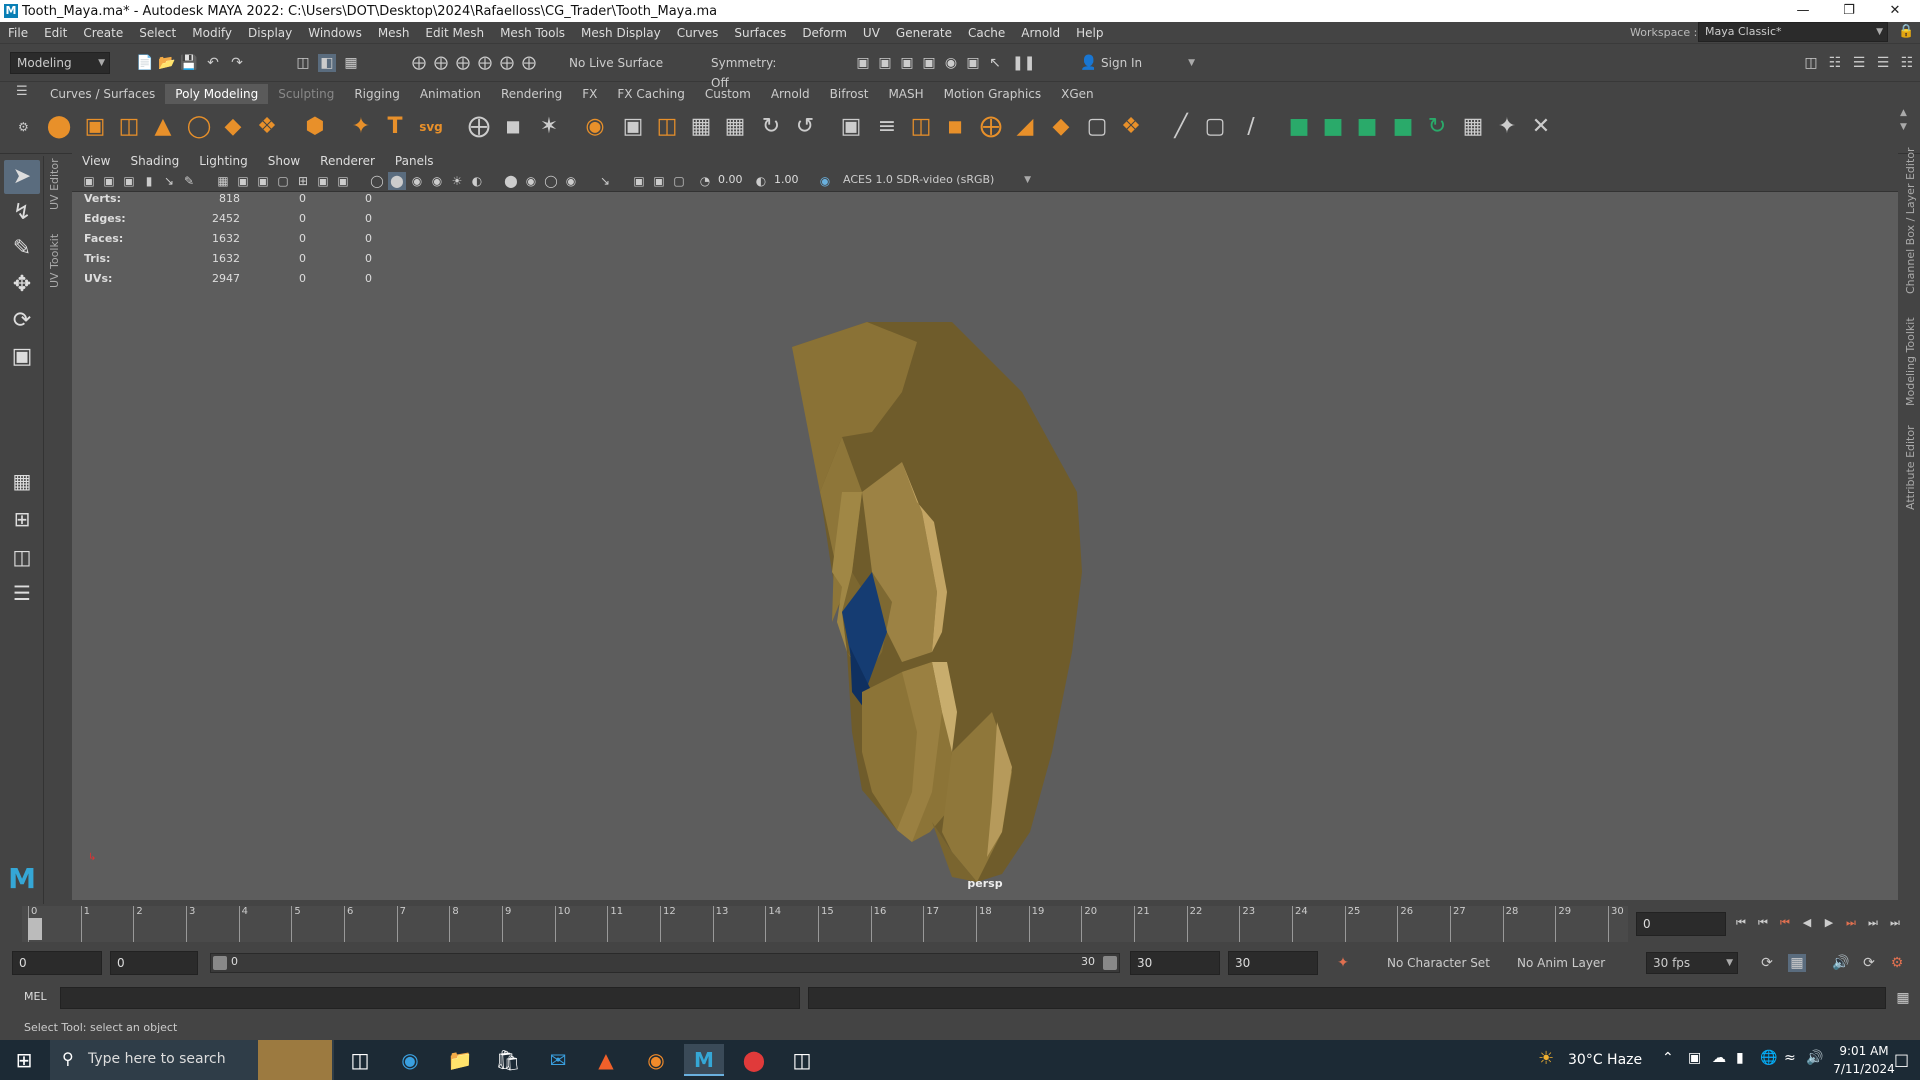  I want to click on menu-windows: Windows, so click(335, 33).